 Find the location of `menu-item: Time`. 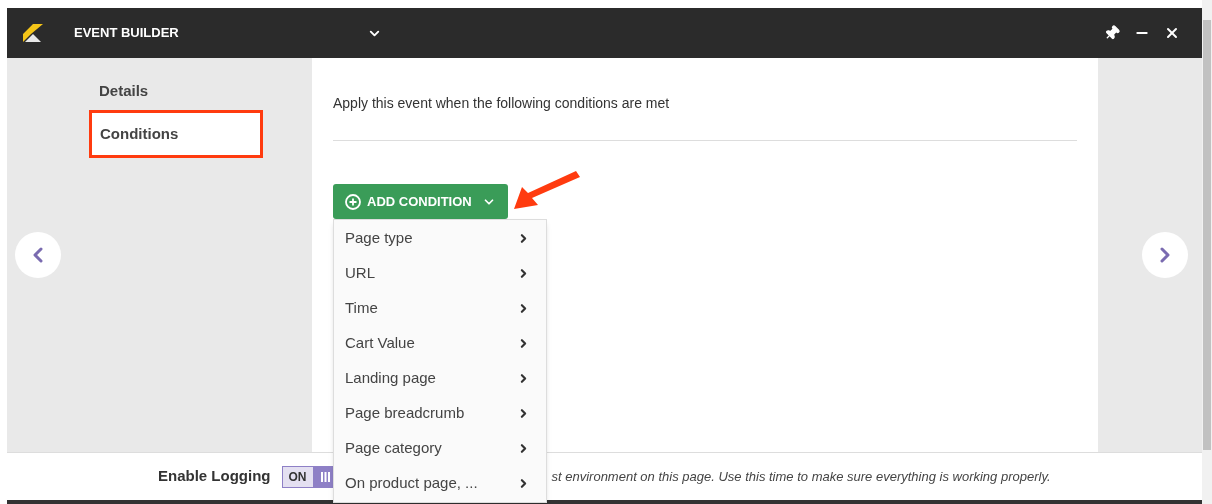

menu-item: Time is located at coordinates (440, 308).